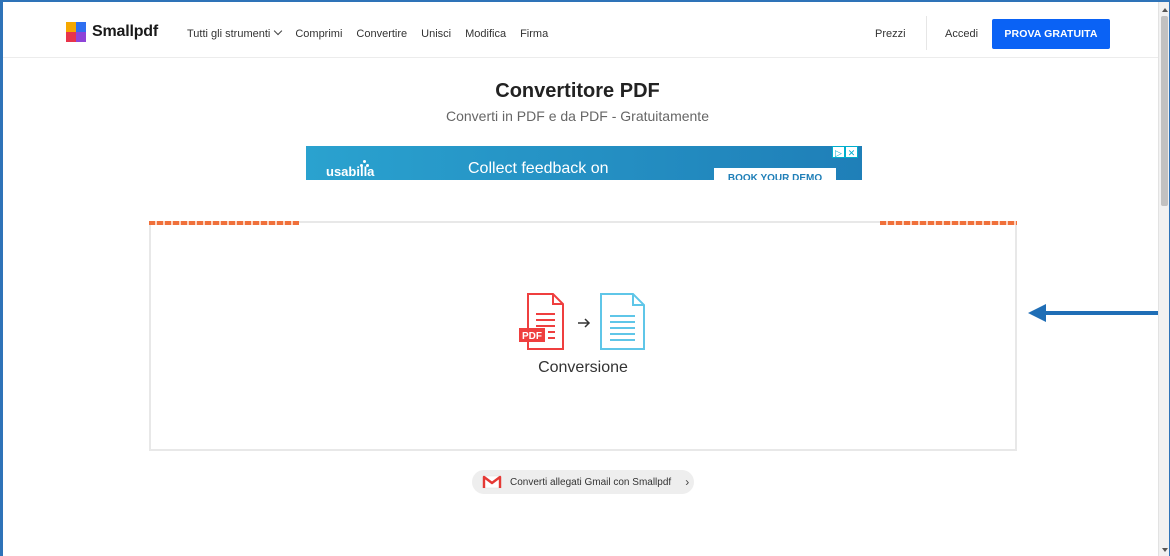  What do you see at coordinates (961, 34) in the screenshot?
I see `login-link: Accedi` at bounding box center [961, 34].